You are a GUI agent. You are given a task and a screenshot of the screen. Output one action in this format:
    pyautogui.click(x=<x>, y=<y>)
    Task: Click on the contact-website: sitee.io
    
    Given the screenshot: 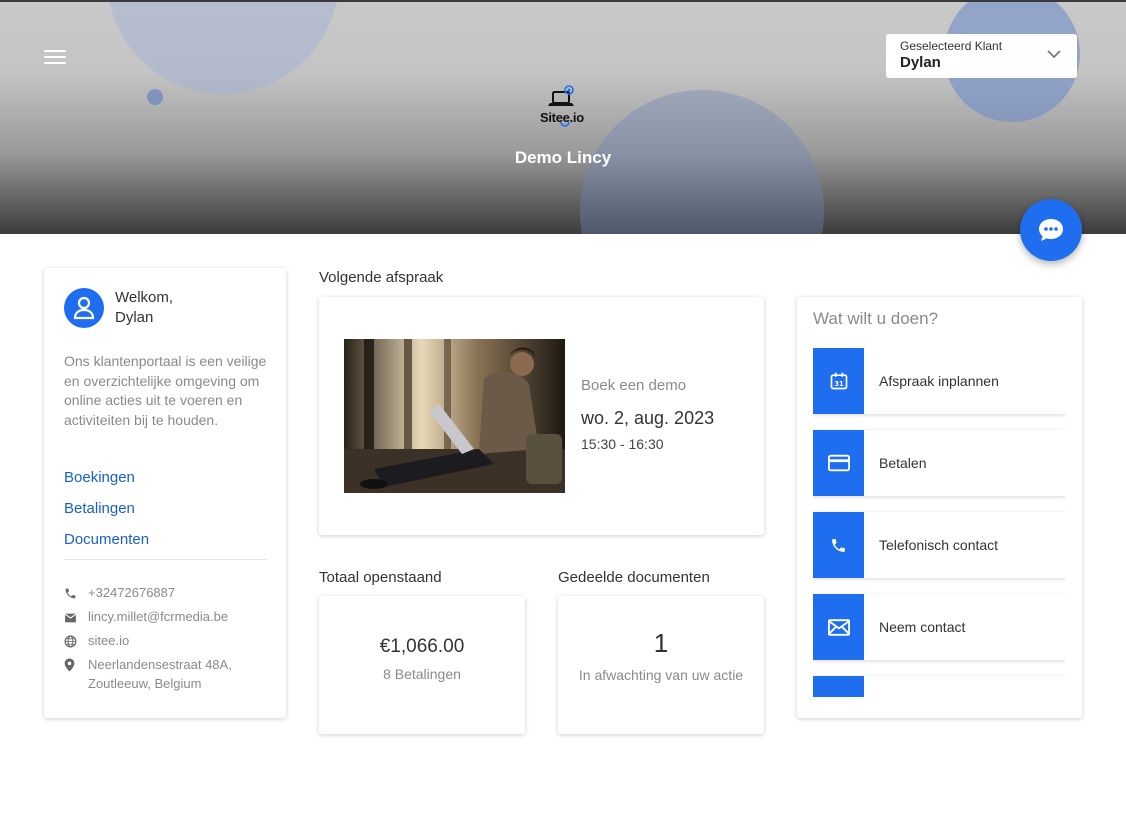 What is the action you would take?
    pyautogui.click(x=96, y=642)
    